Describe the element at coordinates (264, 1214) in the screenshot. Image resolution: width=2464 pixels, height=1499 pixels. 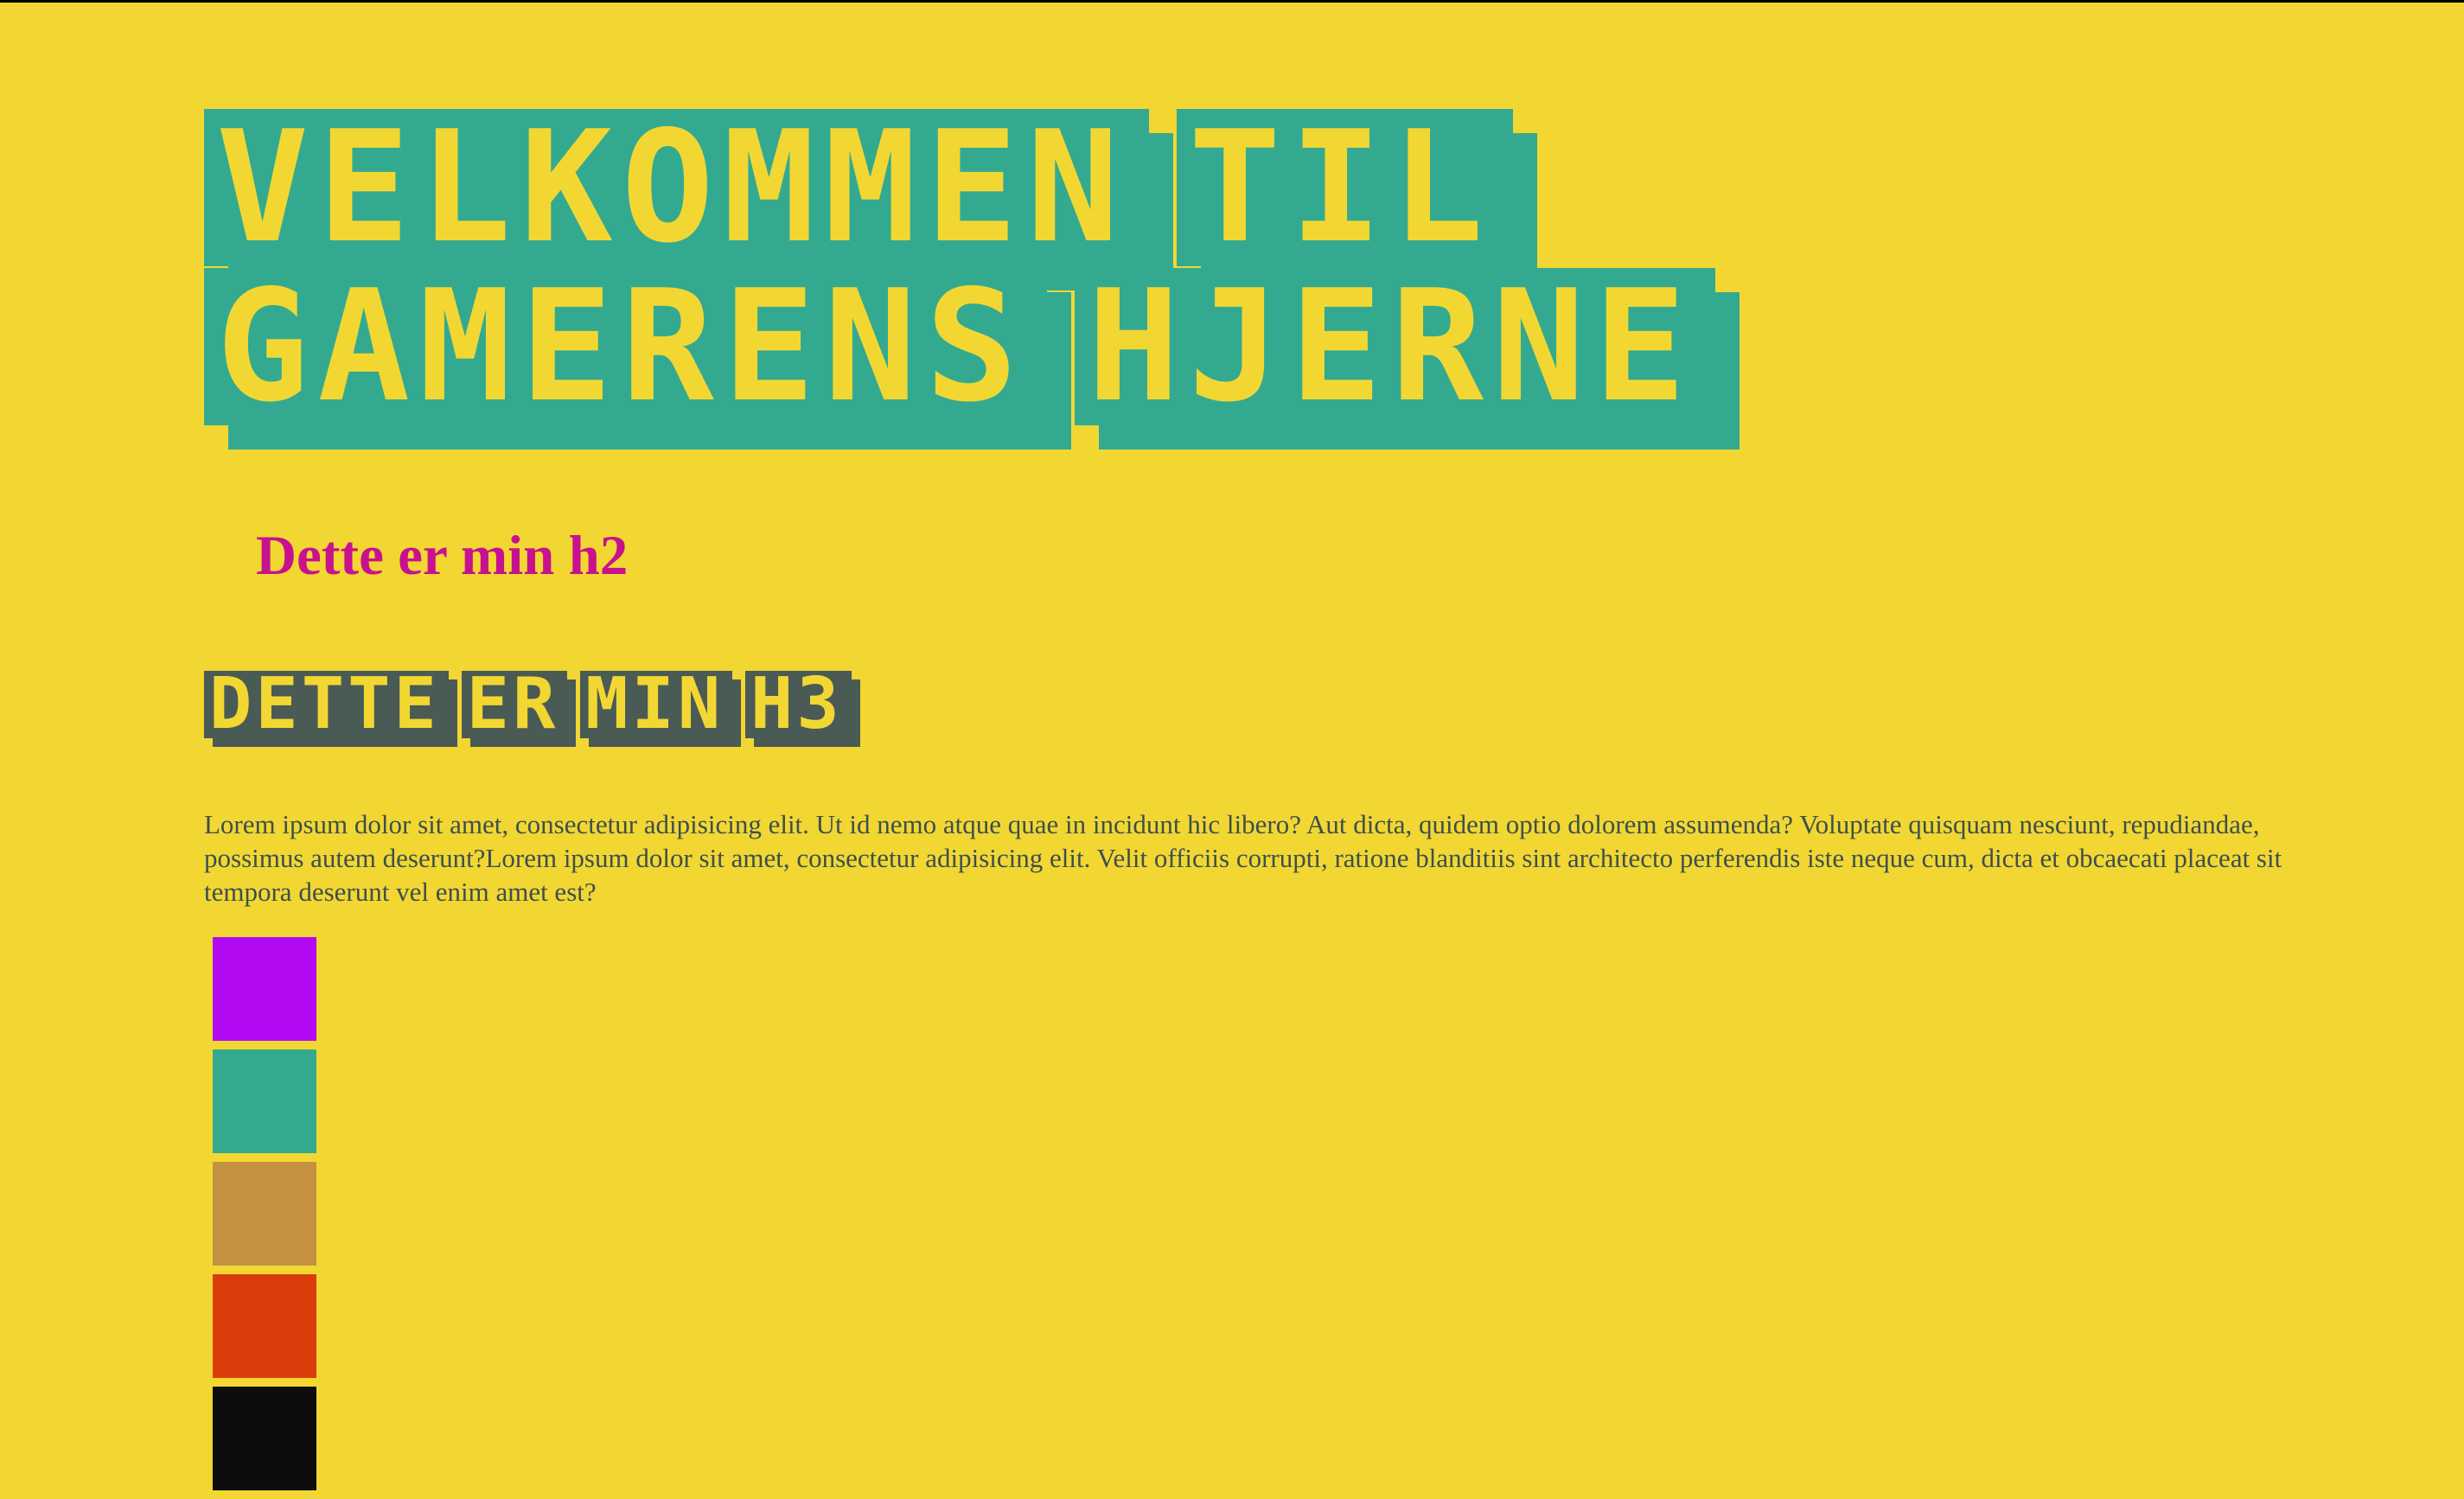
I see `swatch-ochre` at that location.